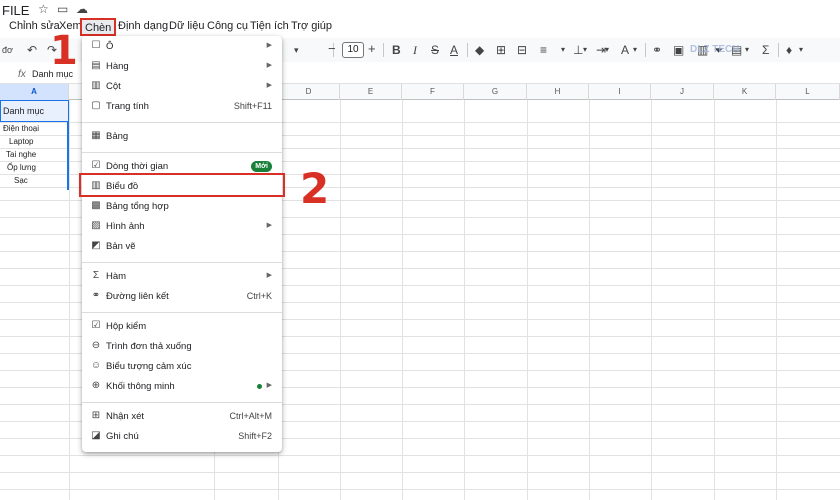 The height and width of the screenshot is (500, 840). I want to click on star-icon: ☆, so click(43, 9).